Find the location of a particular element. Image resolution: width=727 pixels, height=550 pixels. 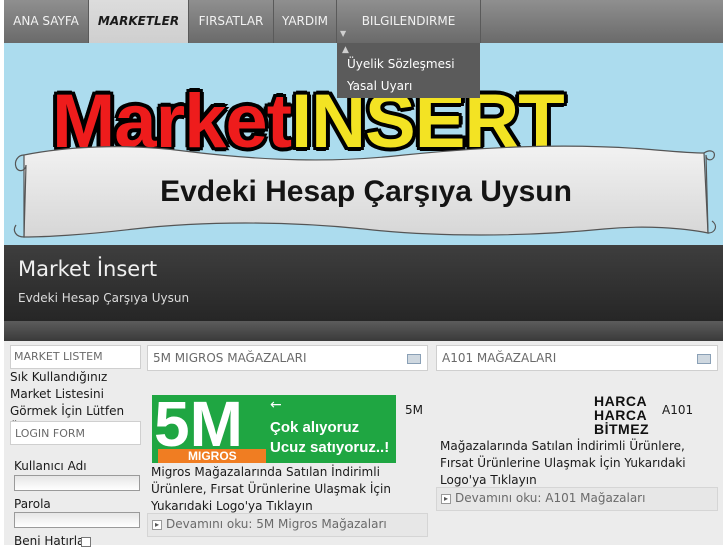

migros-readmore: ▸ Devamını oku: 5M Migros Mağazaları is located at coordinates (287, 525).